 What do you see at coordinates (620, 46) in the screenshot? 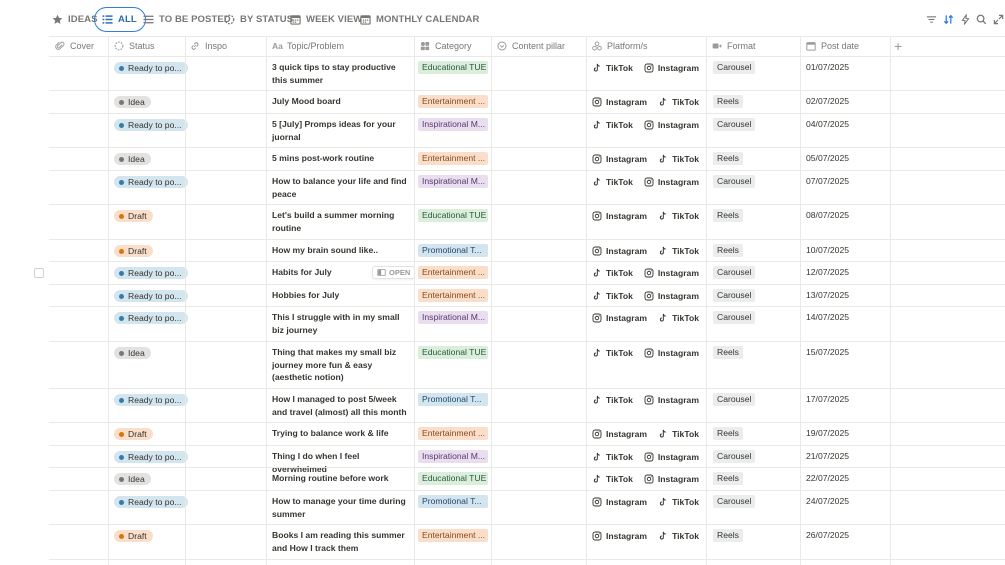
I see `column-header-platforms: Platform/s` at bounding box center [620, 46].